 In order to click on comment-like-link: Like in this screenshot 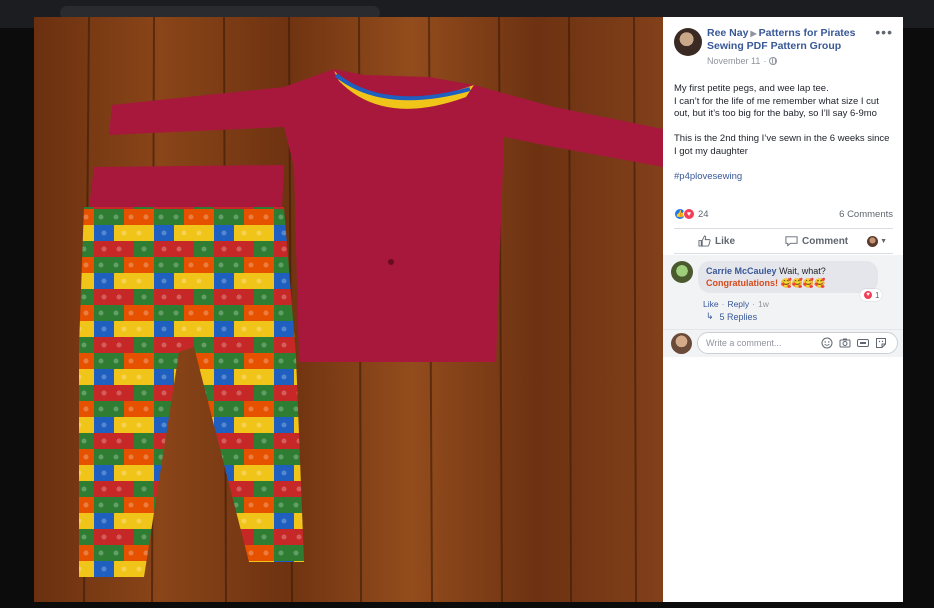, I will do `click(711, 304)`.